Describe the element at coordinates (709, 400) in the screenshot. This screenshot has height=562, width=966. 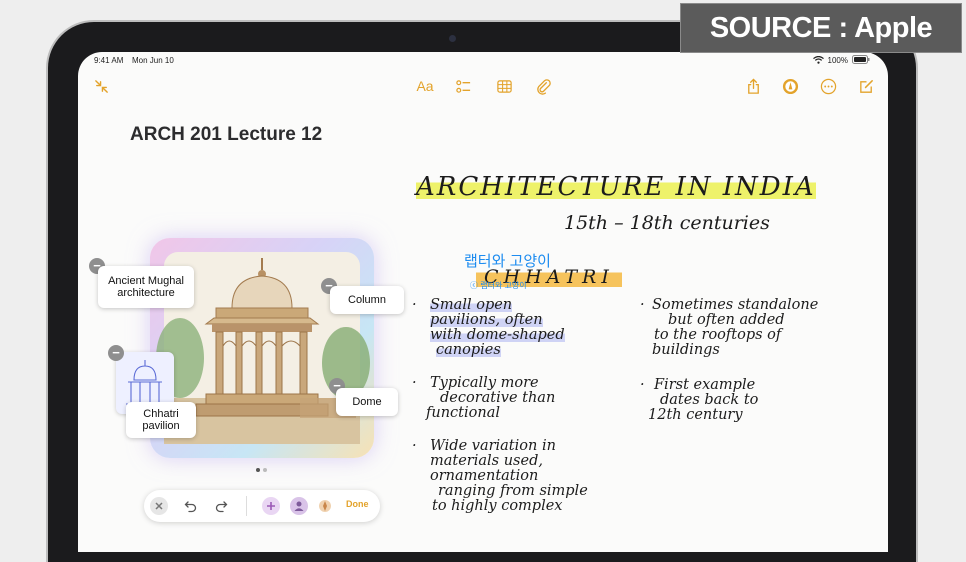
I see `note-line: dates back to` at that location.